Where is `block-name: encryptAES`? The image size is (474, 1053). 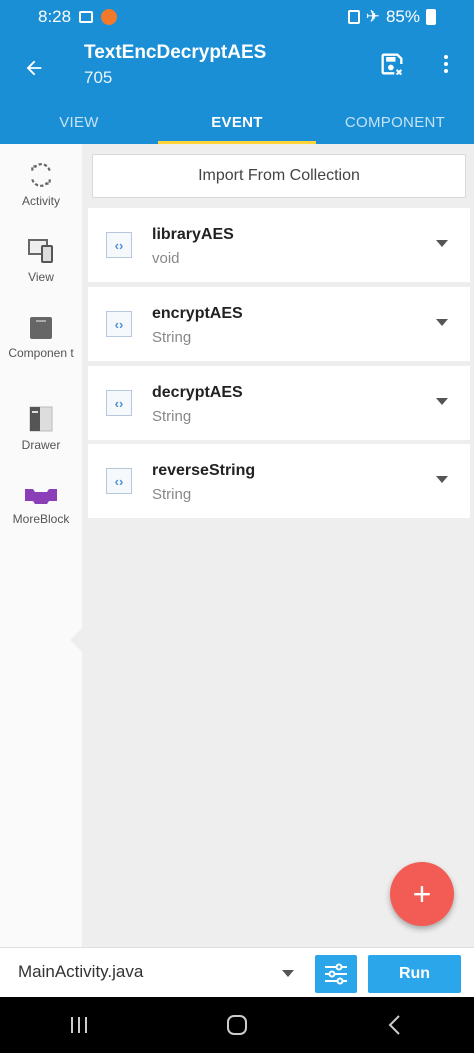 block-name: encryptAES is located at coordinates (197, 313).